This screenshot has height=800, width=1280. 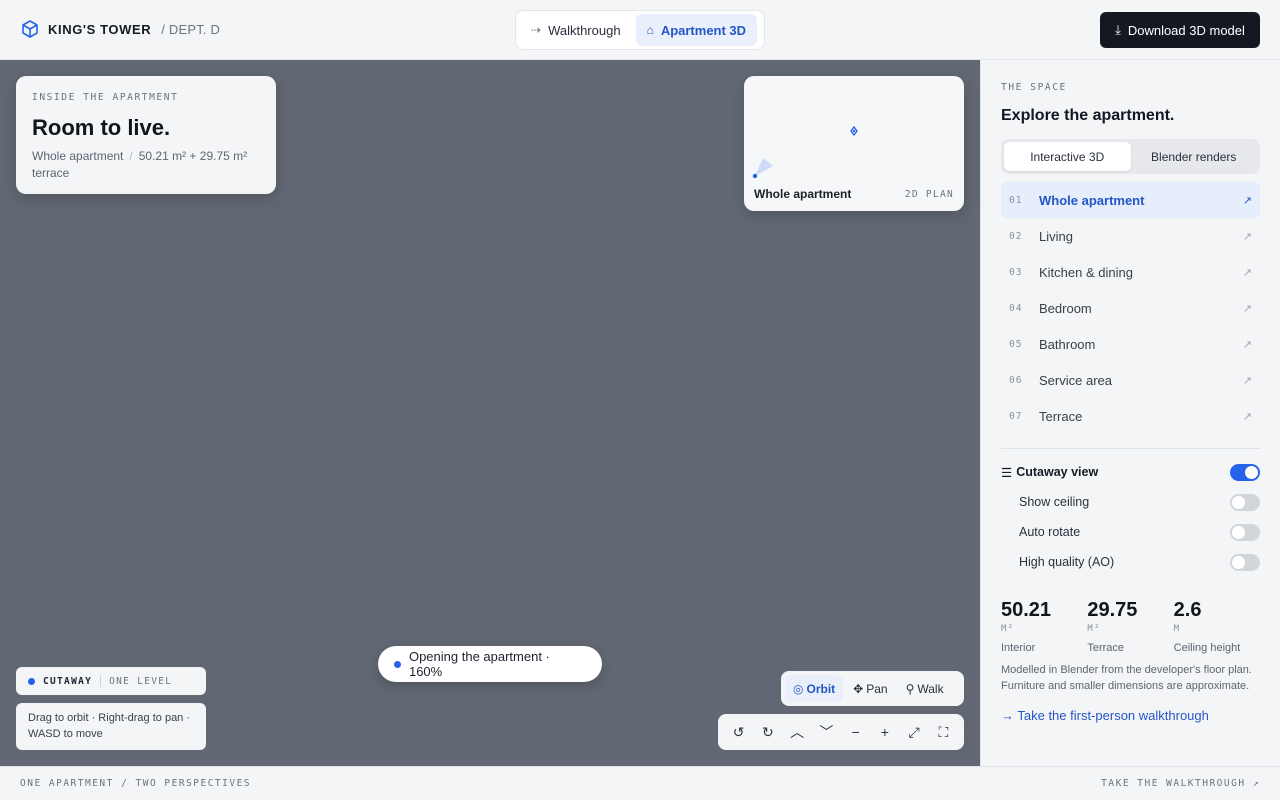 I want to click on view-type-segmented-control: Interactive 3D Blender renders, so click(x=1130, y=156).